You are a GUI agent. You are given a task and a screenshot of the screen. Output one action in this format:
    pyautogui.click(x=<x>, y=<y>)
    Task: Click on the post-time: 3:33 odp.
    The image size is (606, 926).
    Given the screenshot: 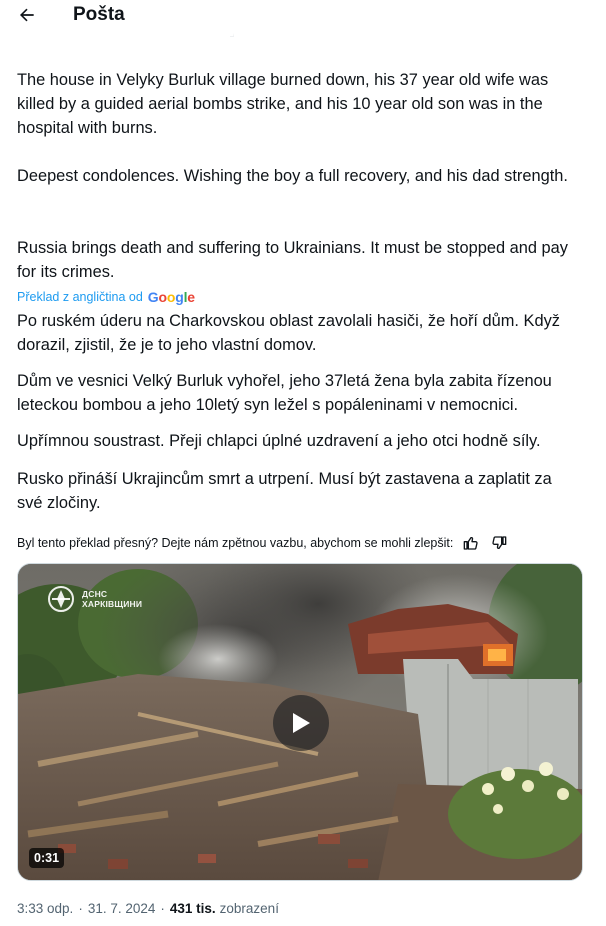 What is the action you would take?
    pyautogui.click(x=45, y=909)
    